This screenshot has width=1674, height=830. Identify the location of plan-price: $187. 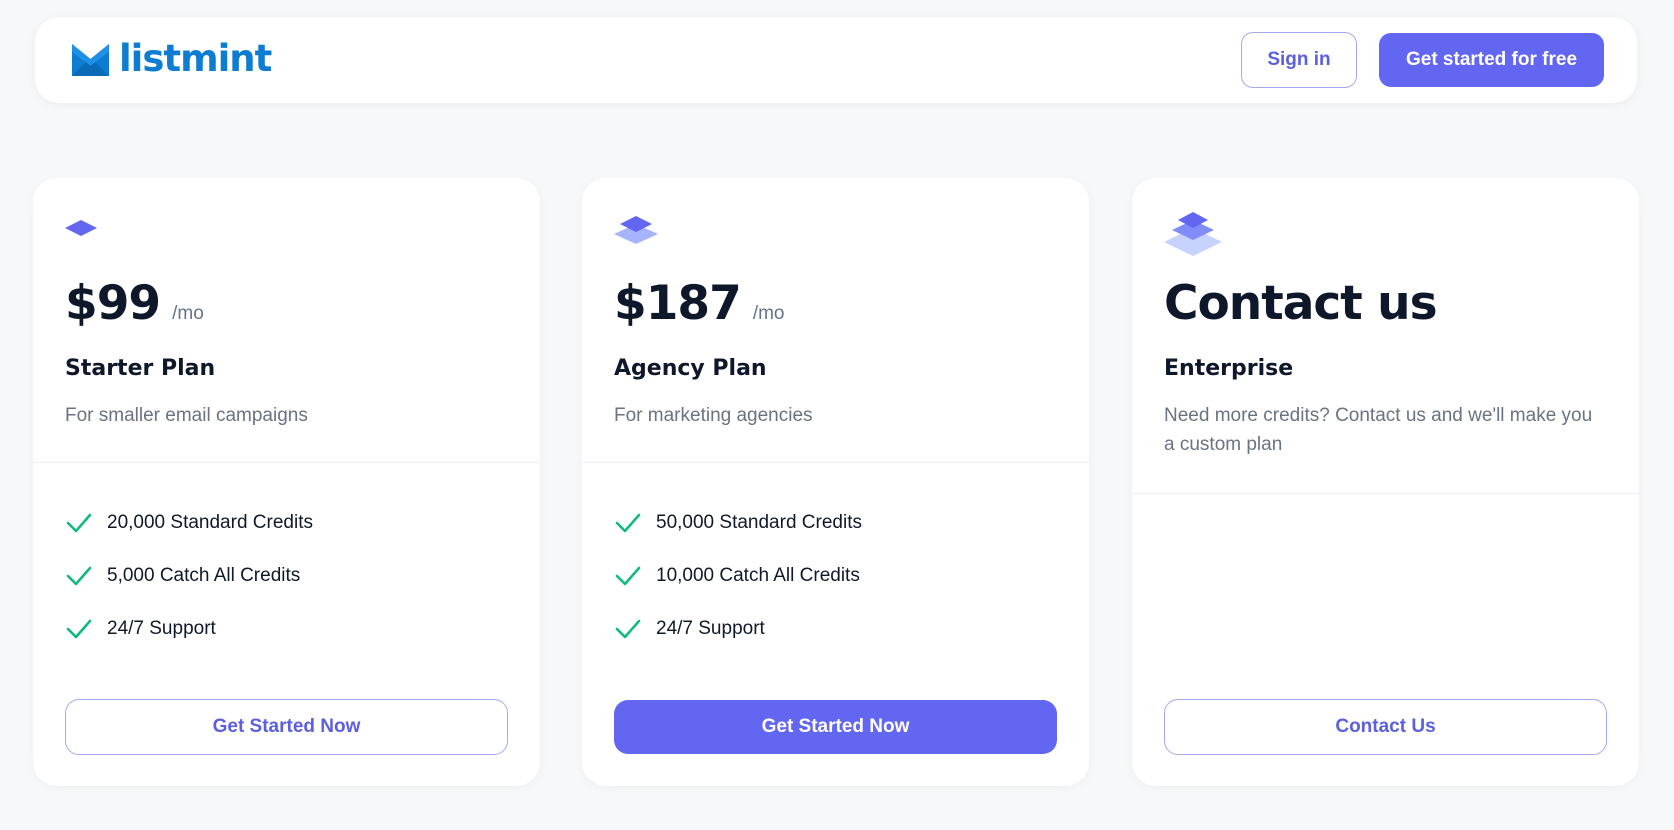
(678, 303).